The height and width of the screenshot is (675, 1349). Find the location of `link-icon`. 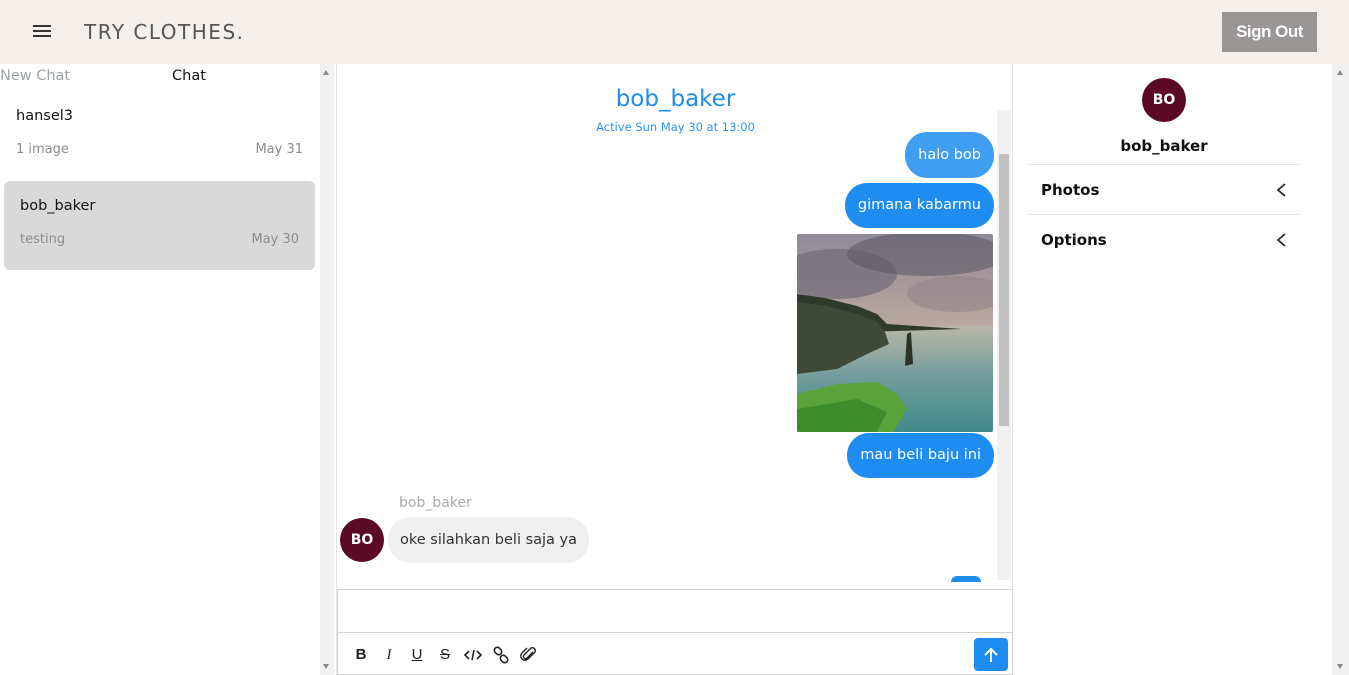

link-icon is located at coordinates (501, 655).